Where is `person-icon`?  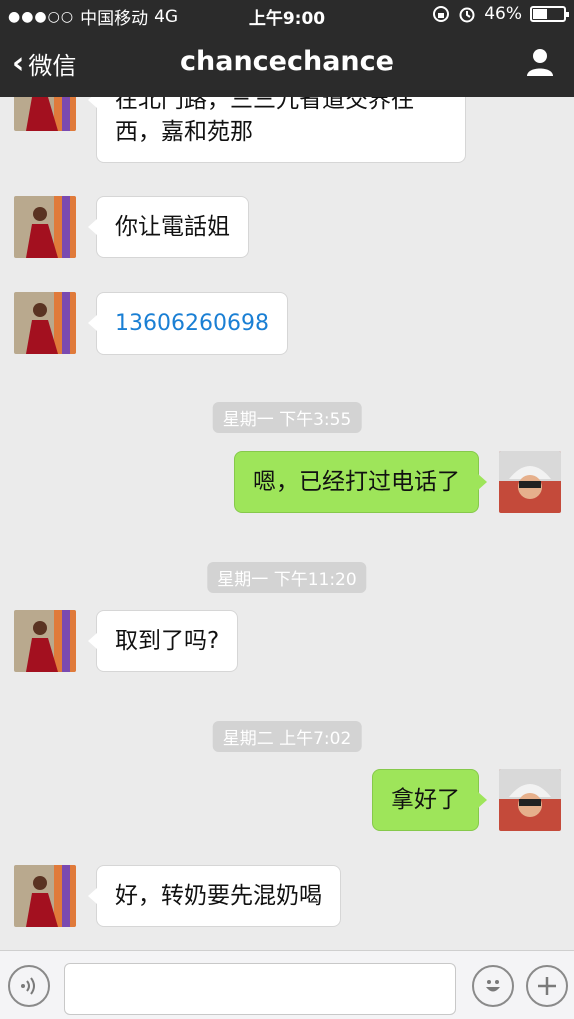
person-icon is located at coordinates (540, 62).